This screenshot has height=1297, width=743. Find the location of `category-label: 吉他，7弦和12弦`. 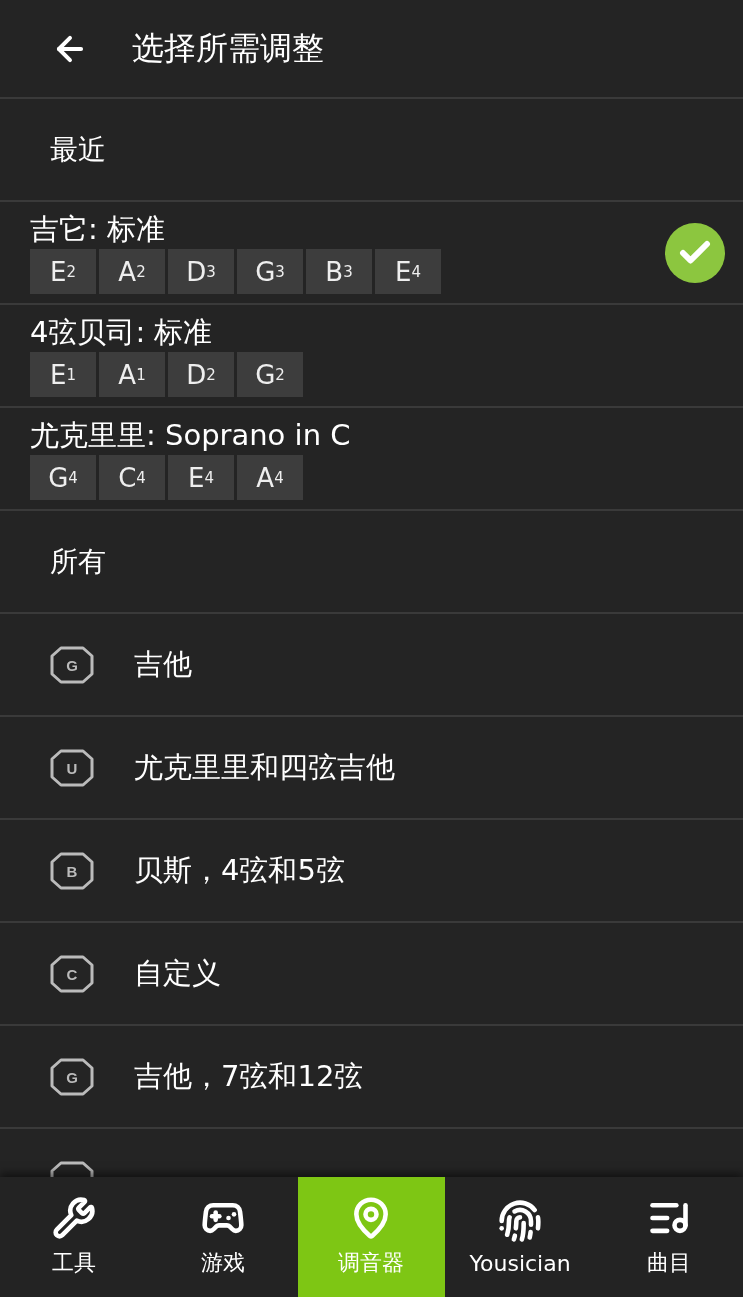

category-label: 吉他，7弦和12弦 is located at coordinates (249, 1076).